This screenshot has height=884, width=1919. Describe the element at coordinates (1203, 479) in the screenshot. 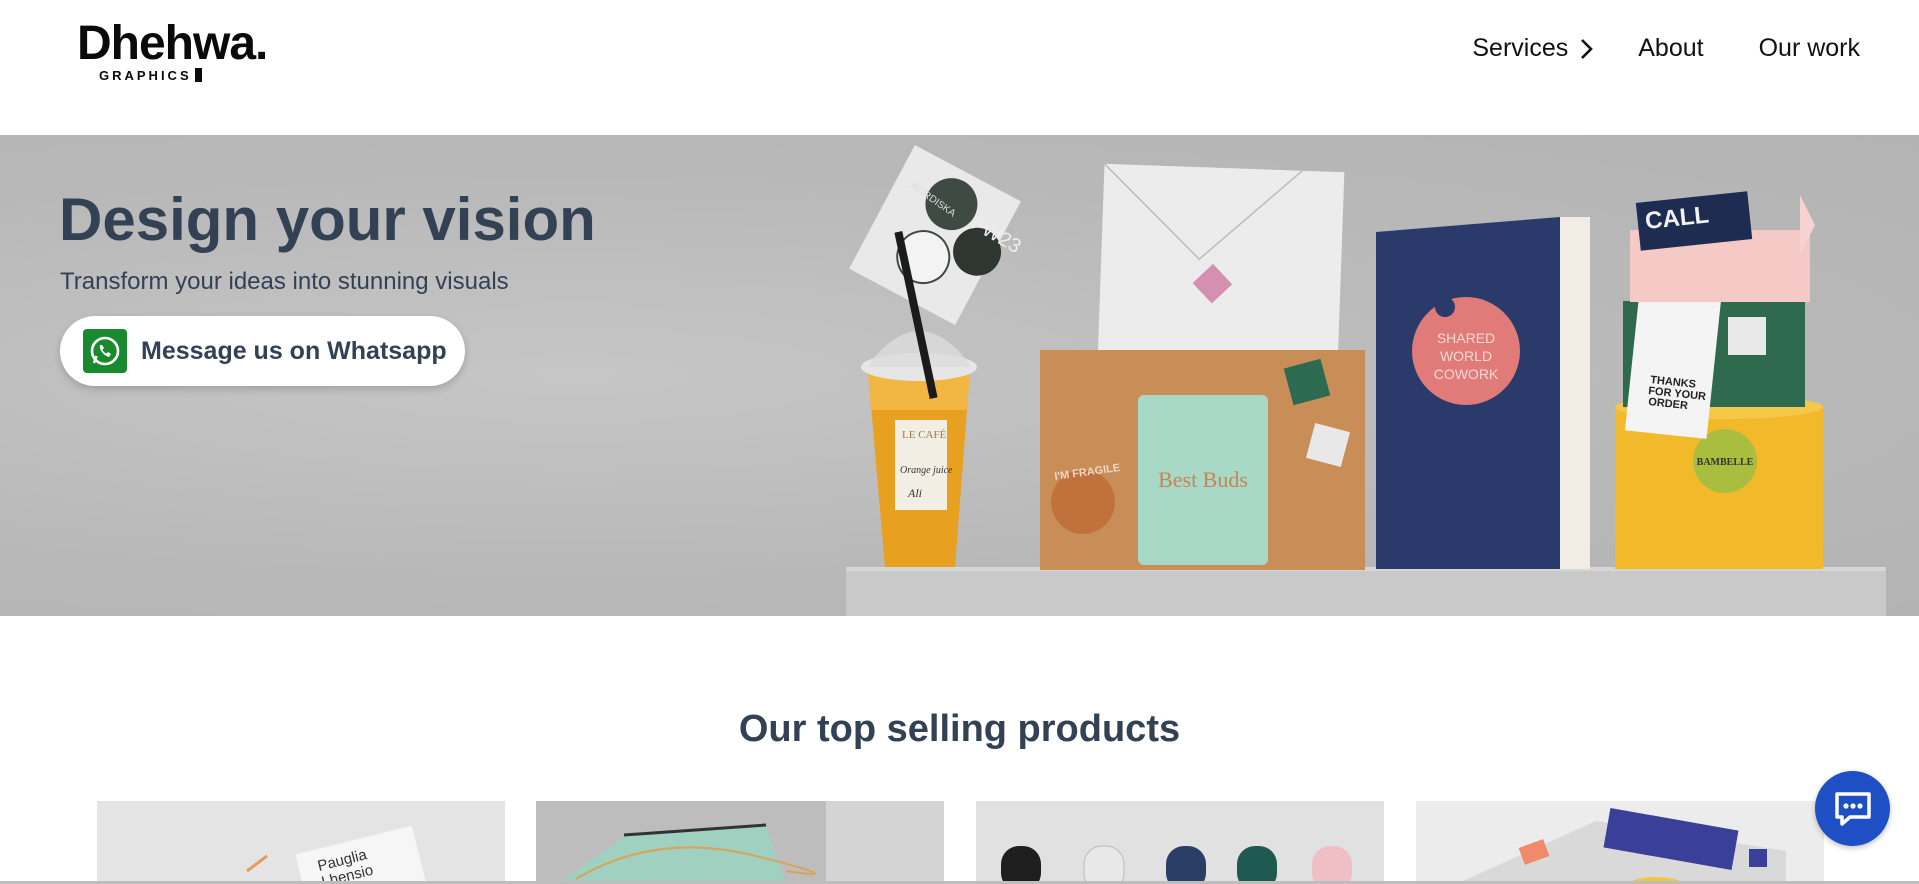

I see `card-title-text: Best Buds` at that location.